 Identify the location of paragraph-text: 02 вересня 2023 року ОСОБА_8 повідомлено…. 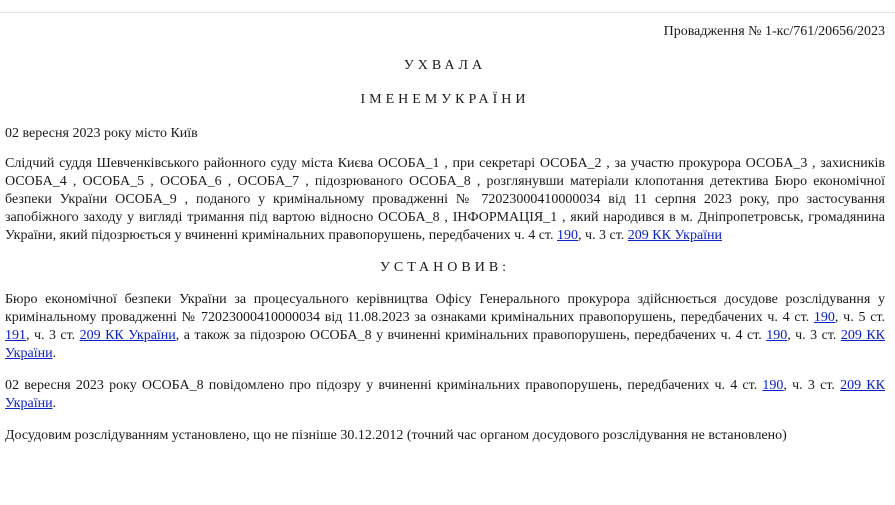
(384, 385).